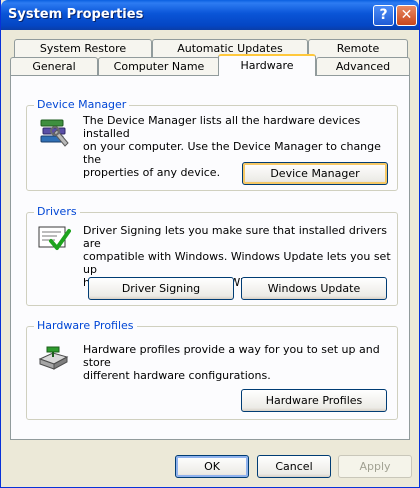 The width and height of the screenshot is (420, 488). Describe the element at coordinates (212, 466) in the screenshot. I see `ok-button: OK` at that location.